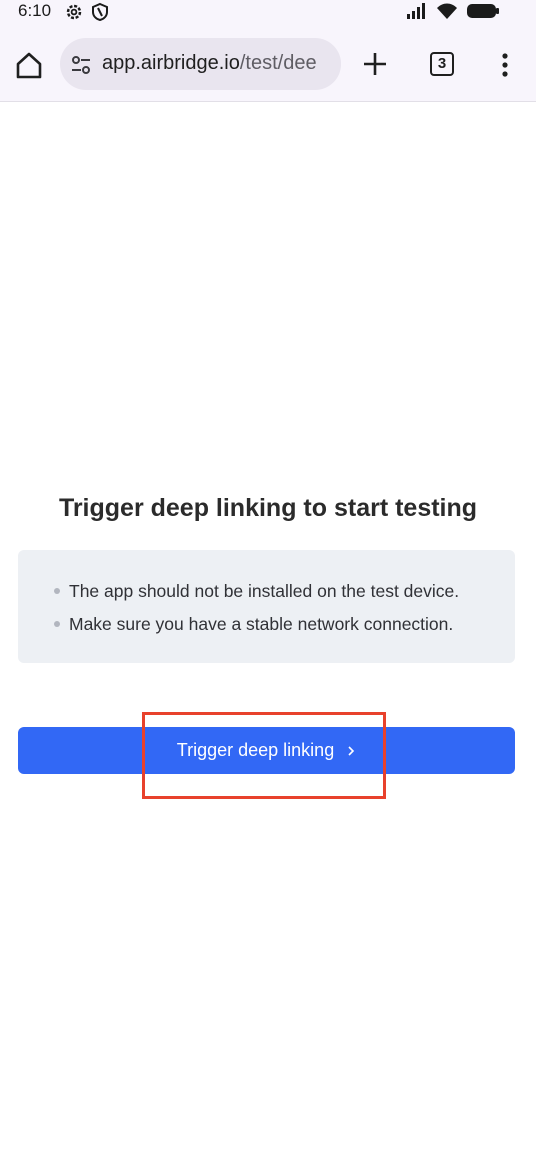 The image size is (536, 1152). What do you see at coordinates (29, 65) in the screenshot?
I see `home-icon` at bounding box center [29, 65].